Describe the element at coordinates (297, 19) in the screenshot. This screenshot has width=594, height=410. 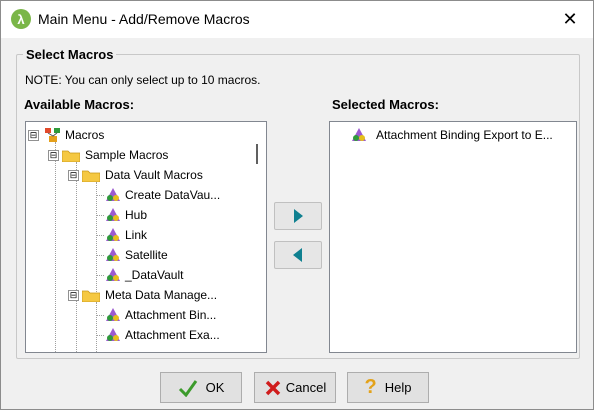
I see `title-bar: λ Main Menu - Add/Remove Macros ✕` at that location.